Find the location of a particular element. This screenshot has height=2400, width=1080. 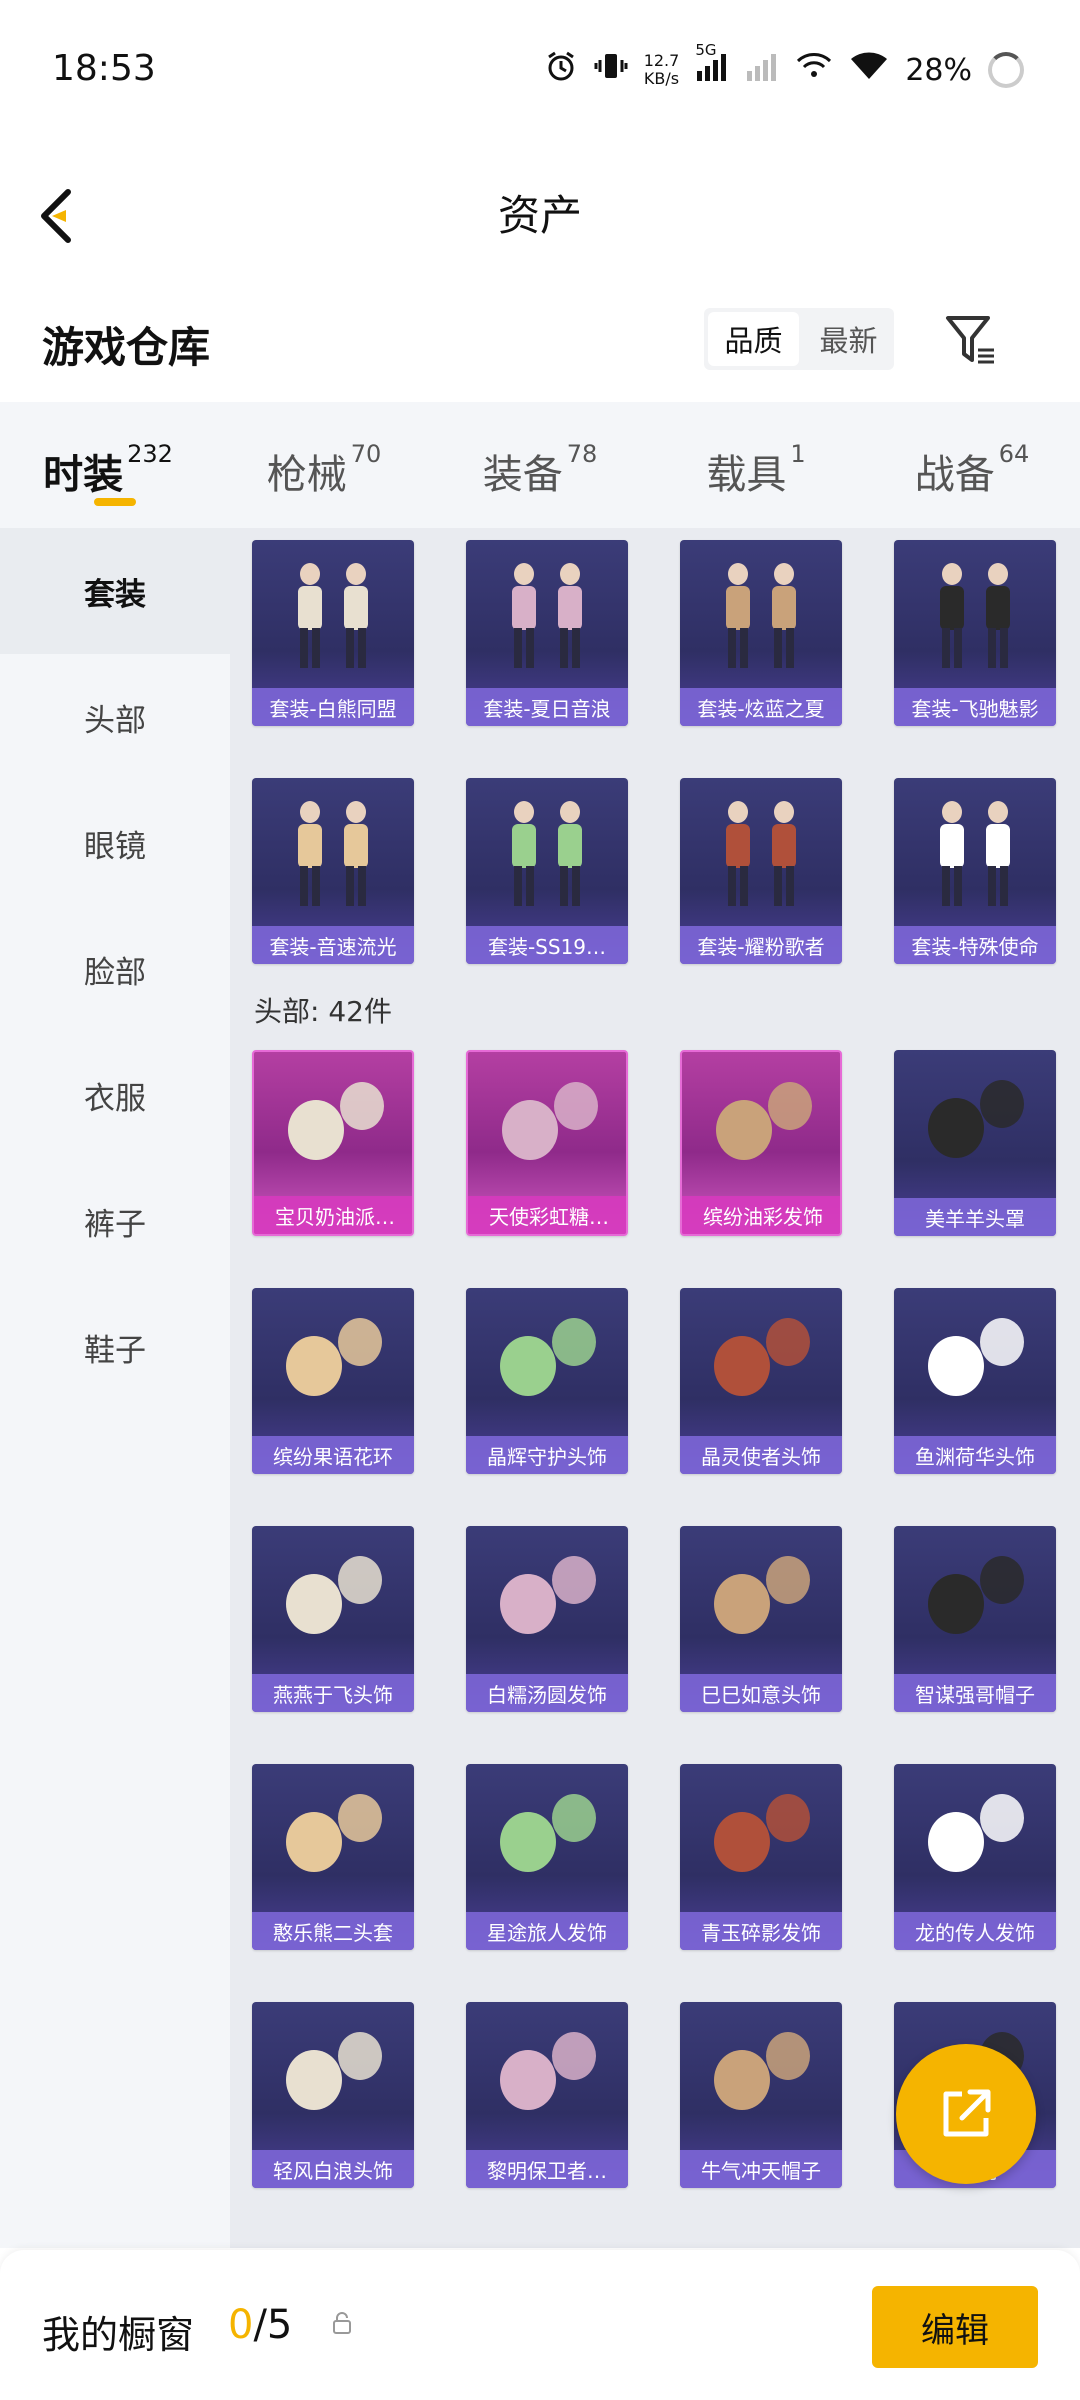

sort-newest-option: 最新 is located at coordinates (848, 339).